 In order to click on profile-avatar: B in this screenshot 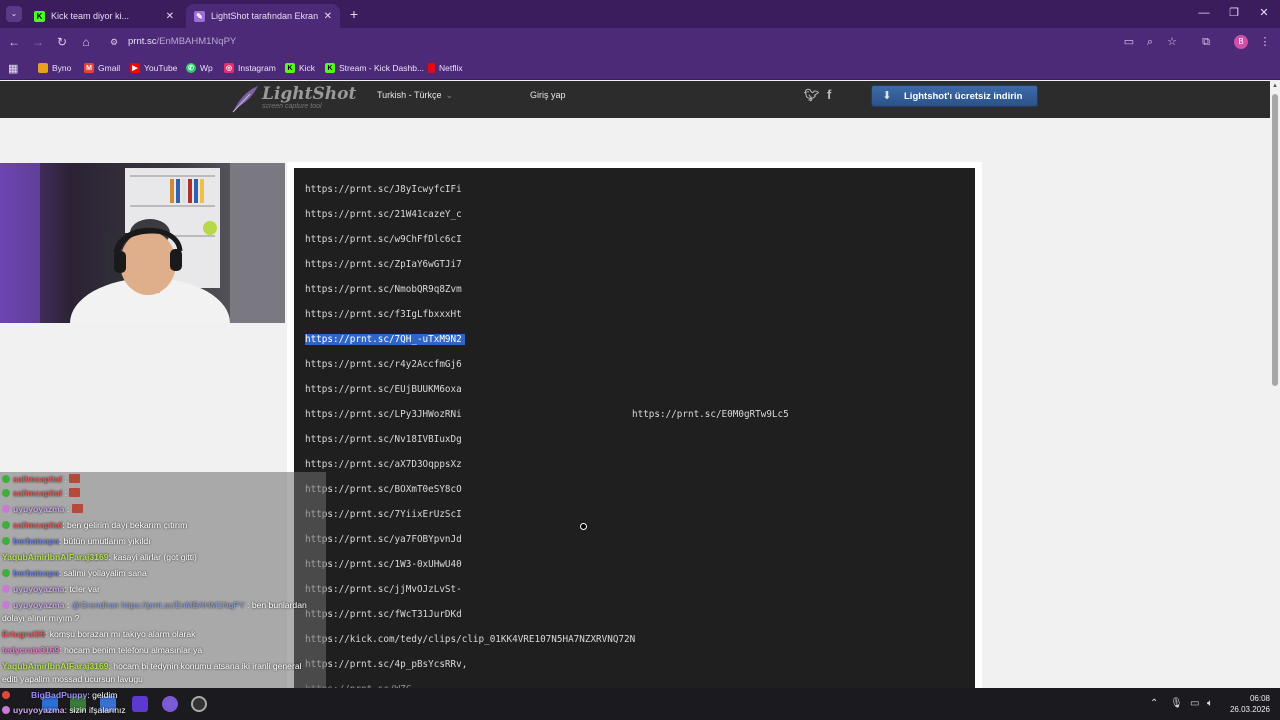, I will do `click(1241, 42)`.